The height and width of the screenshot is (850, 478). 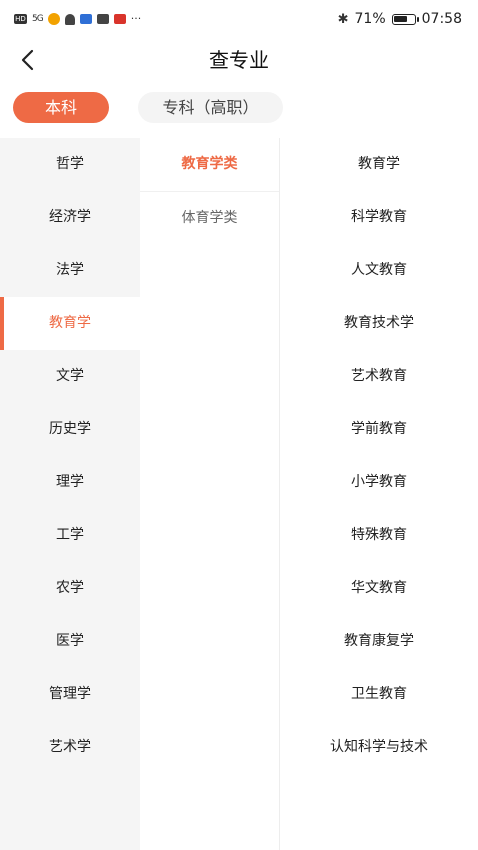 I want to click on header: 查专业, so click(x=239, y=60).